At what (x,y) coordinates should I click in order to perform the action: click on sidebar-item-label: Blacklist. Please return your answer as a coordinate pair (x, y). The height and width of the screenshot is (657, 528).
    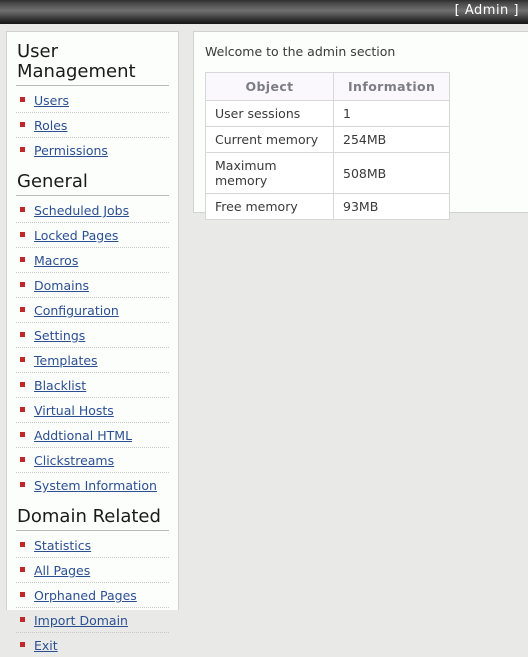
    Looking at the image, I should click on (60, 385).